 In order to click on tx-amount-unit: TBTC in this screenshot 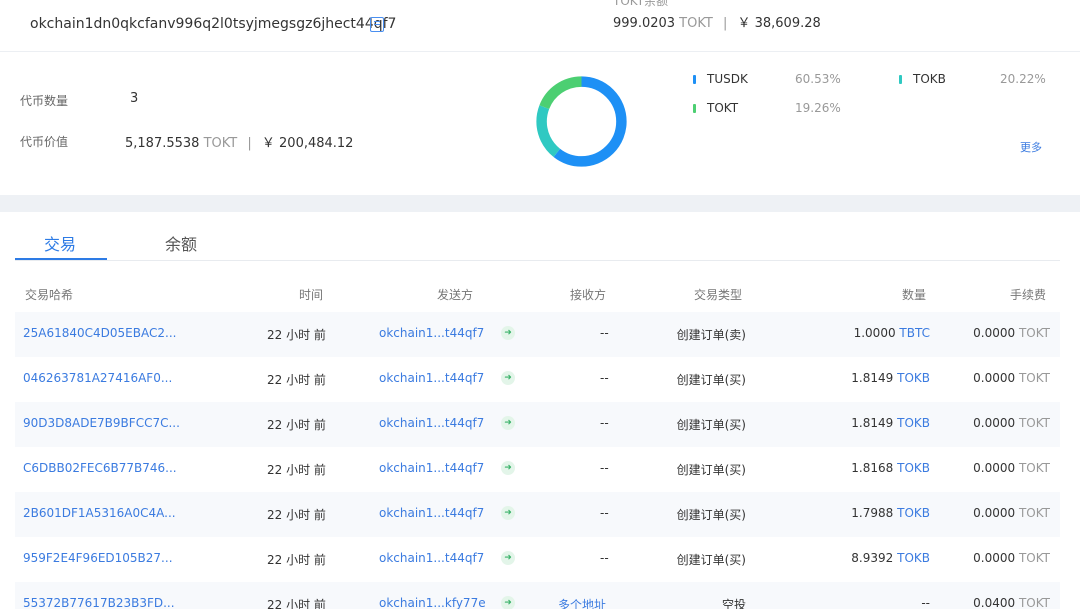, I will do `click(914, 333)`.